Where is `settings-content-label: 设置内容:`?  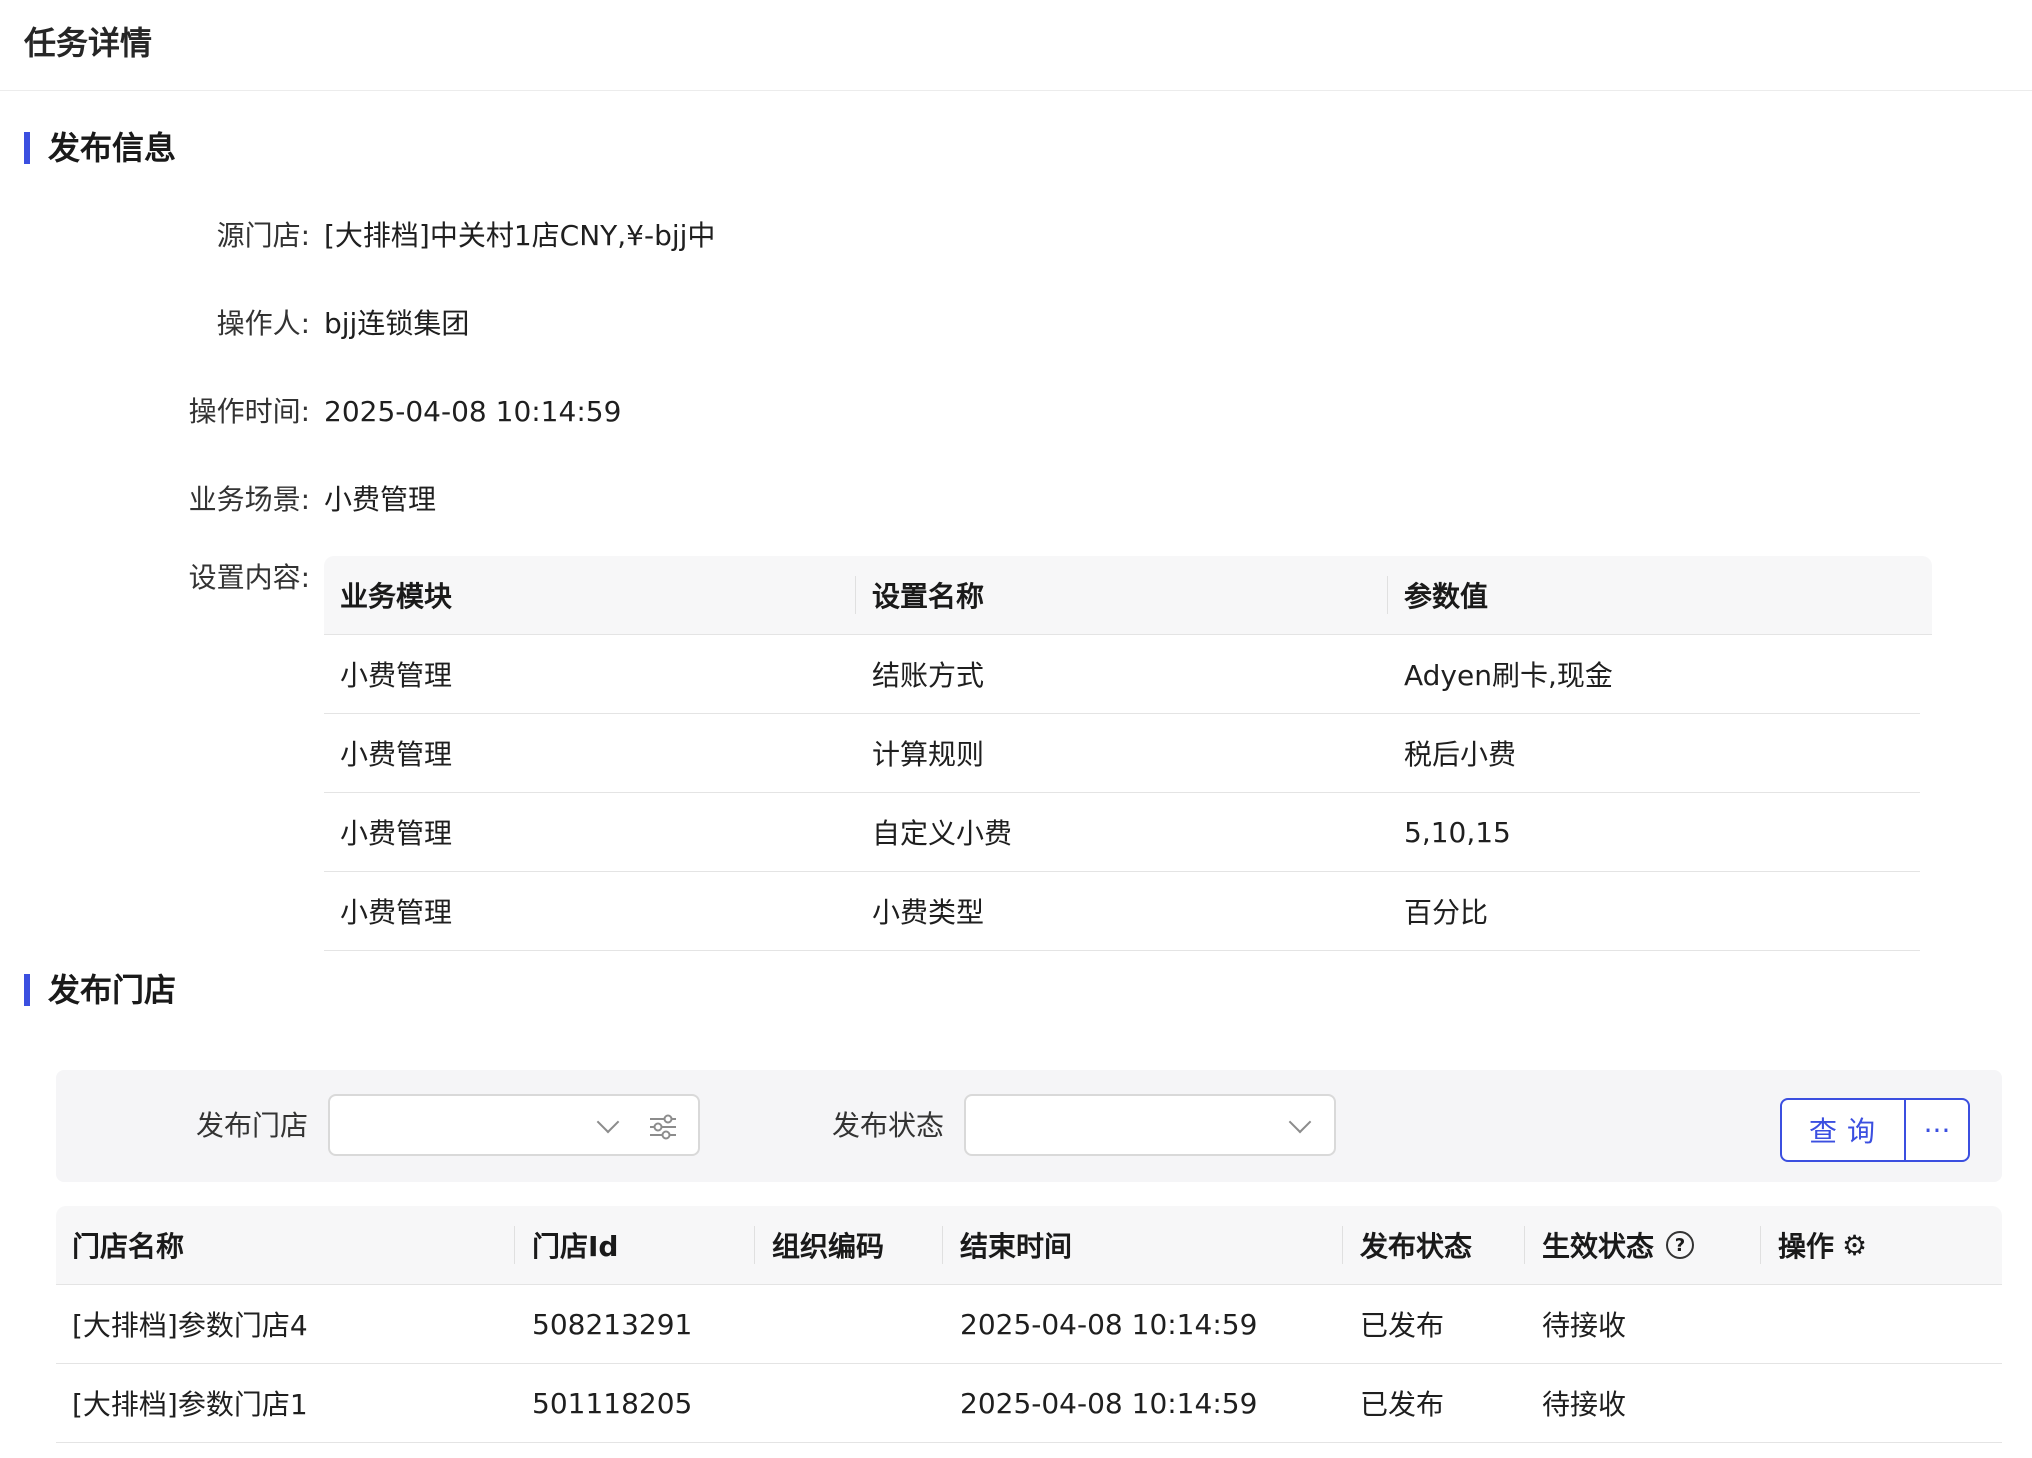
settings-content-label: 设置内容: is located at coordinates (249, 577).